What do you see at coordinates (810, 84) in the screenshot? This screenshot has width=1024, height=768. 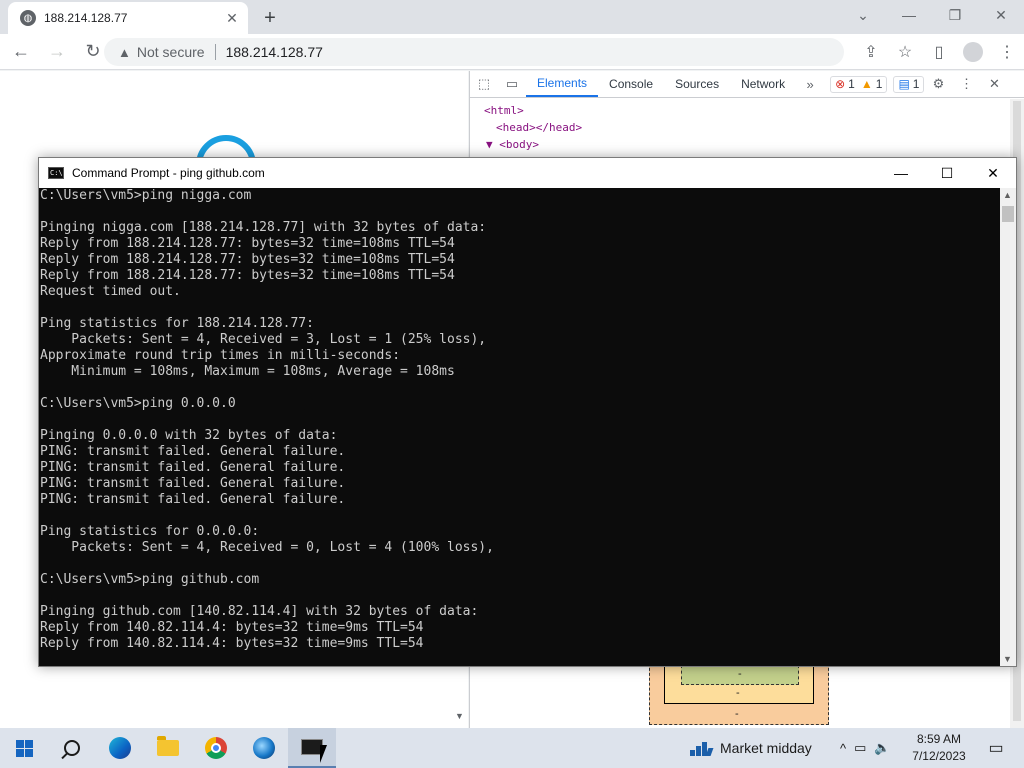 I see `more-tabs-icon: »` at bounding box center [810, 84].